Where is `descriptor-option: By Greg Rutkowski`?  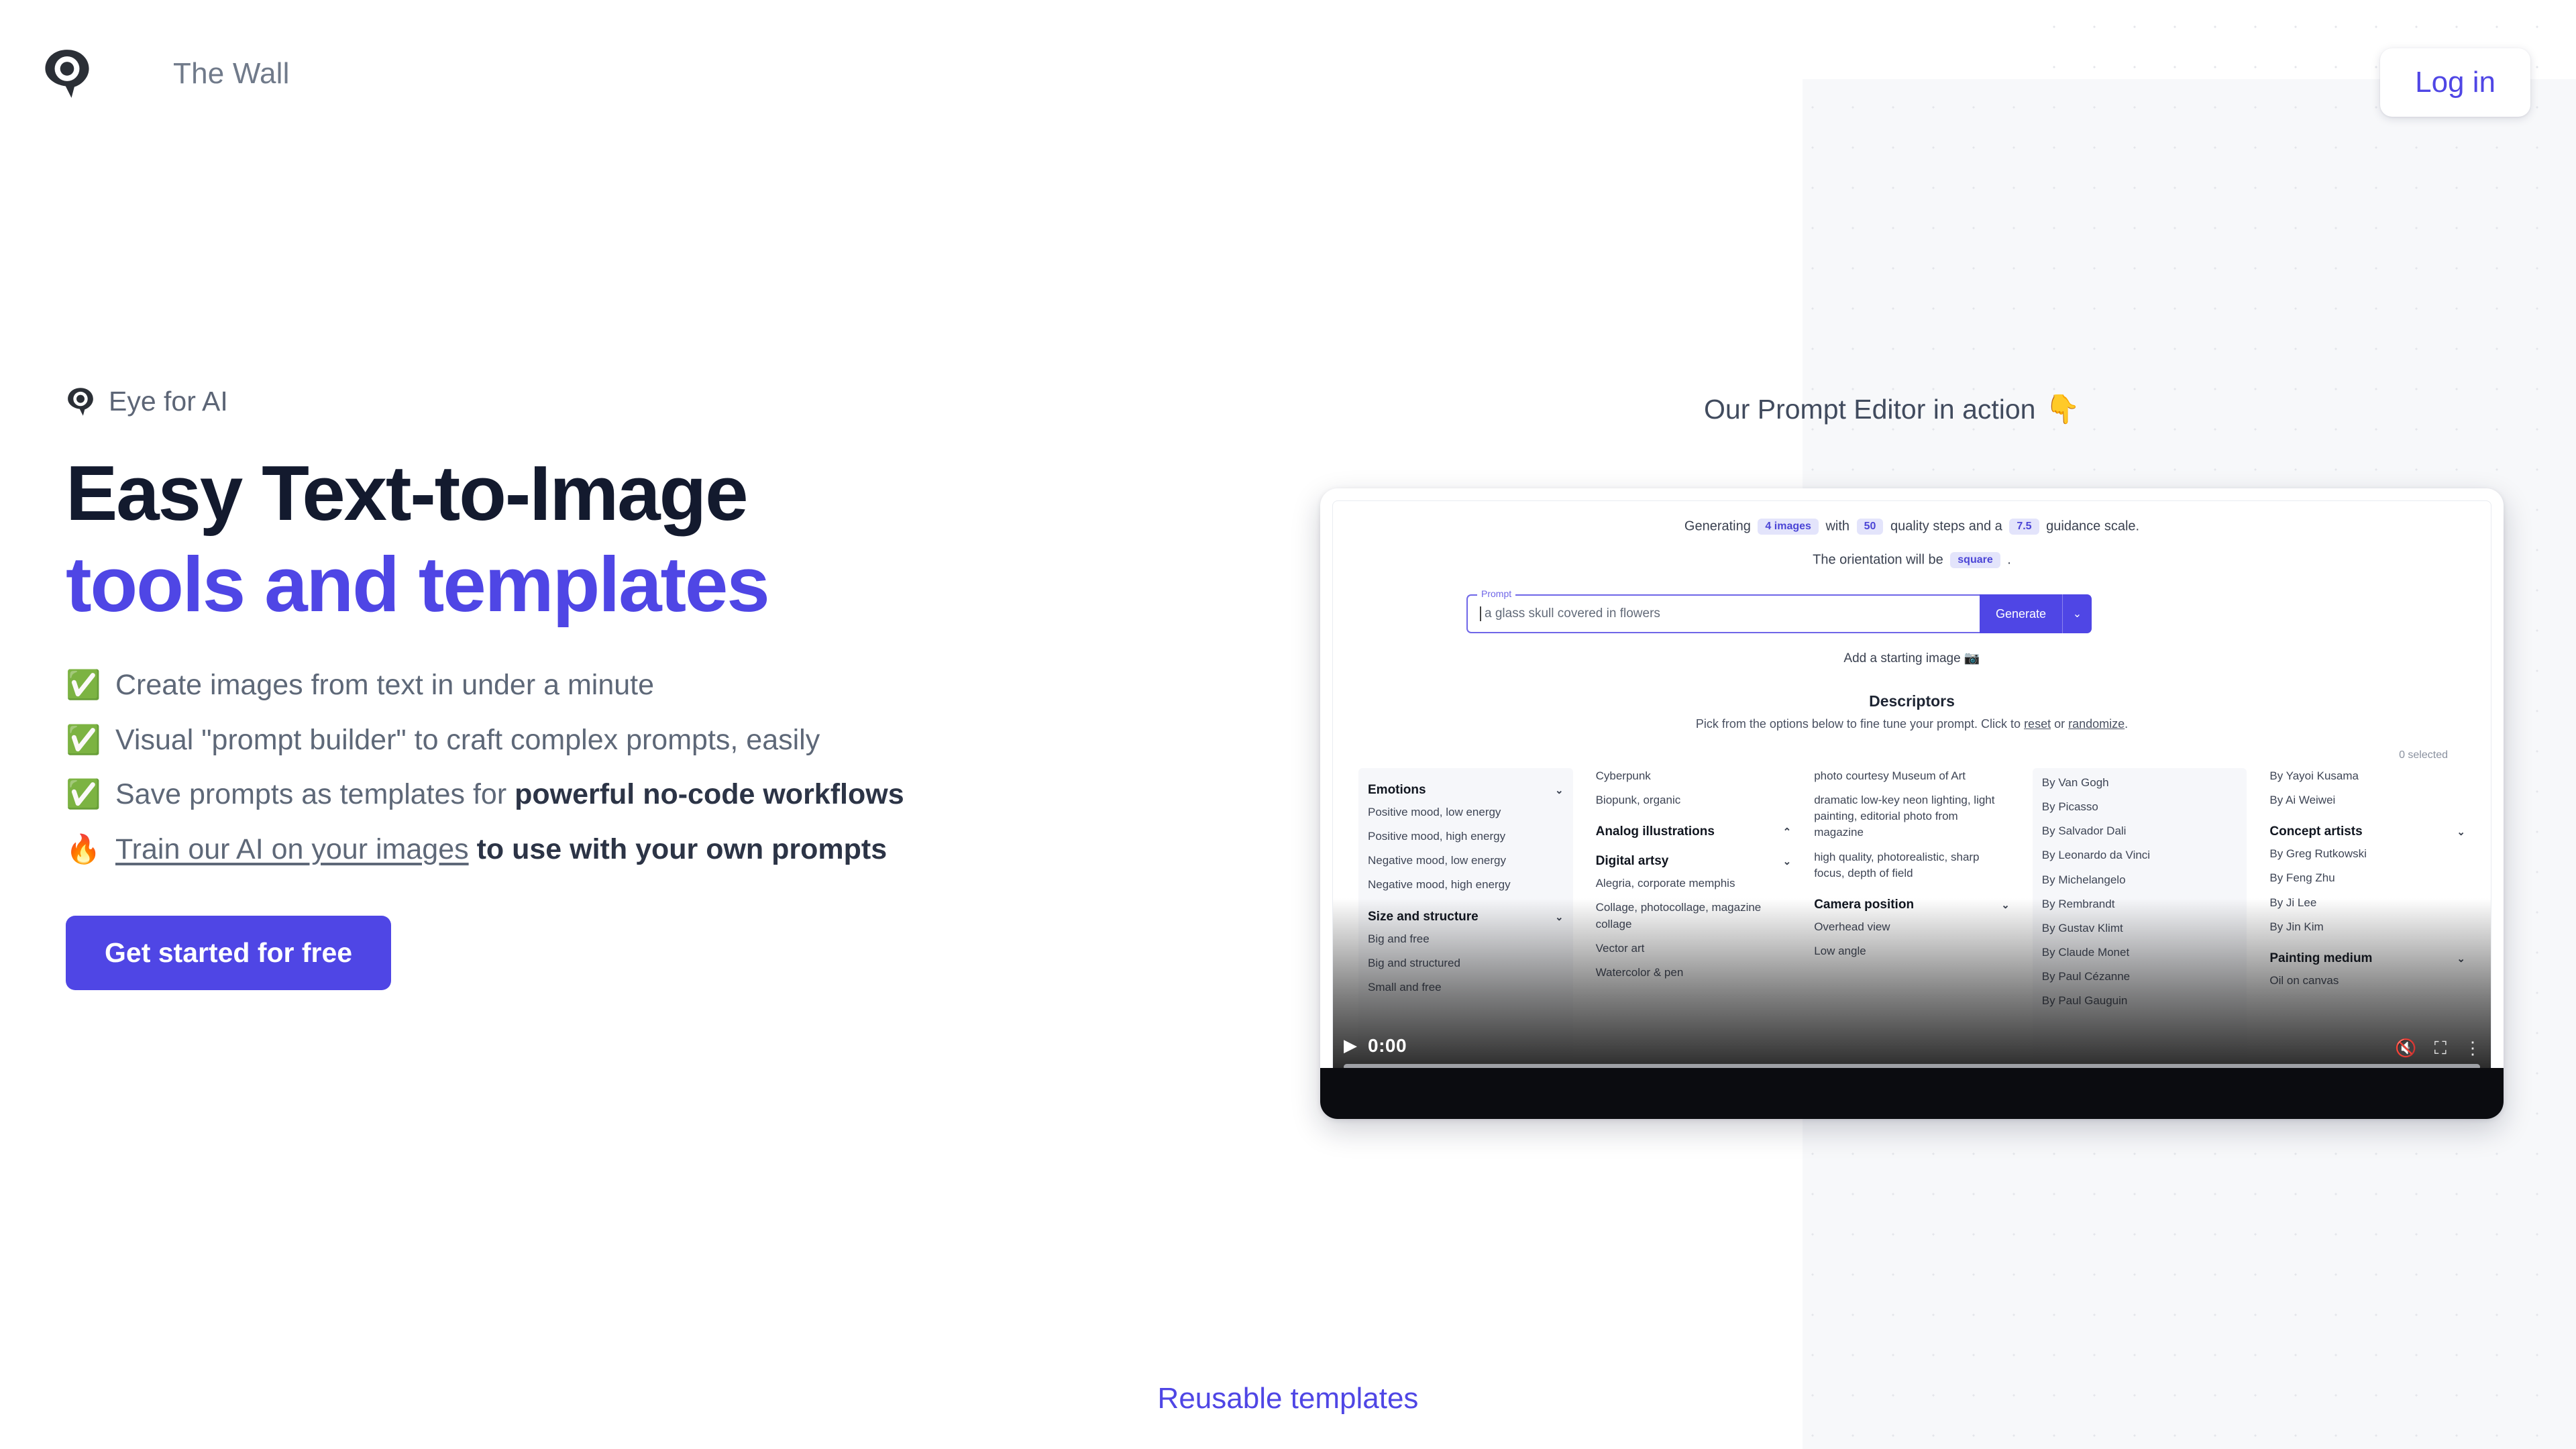
descriptor-option: By Greg Rutkowski is located at coordinates (2367, 854).